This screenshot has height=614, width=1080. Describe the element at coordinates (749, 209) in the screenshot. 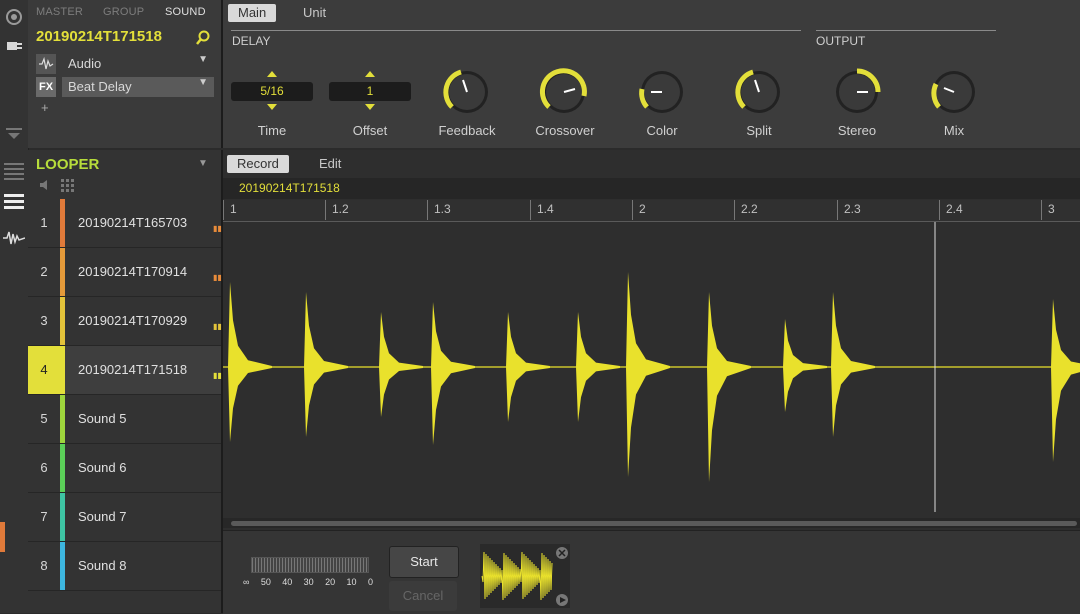

I see `ruler-tick: 2.2` at that location.